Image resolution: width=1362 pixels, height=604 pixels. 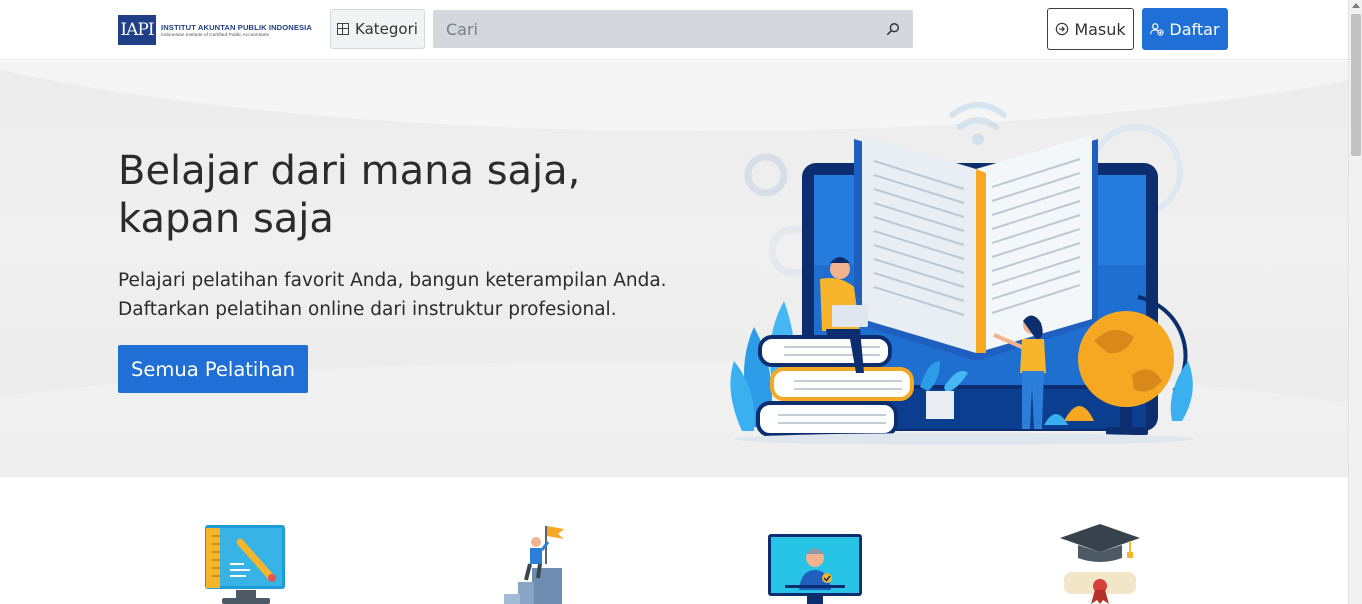 I want to click on career-stairs-flag-icon, so click(x=534, y=565).